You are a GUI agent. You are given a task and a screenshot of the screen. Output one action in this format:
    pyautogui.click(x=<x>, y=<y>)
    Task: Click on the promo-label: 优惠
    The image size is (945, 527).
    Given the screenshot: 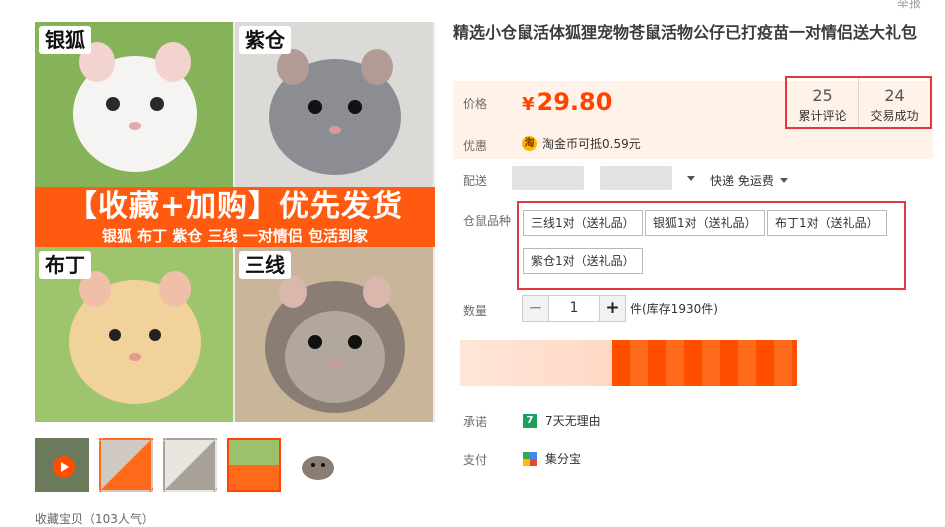 What is the action you would take?
    pyautogui.click(x=475, y=146)
    